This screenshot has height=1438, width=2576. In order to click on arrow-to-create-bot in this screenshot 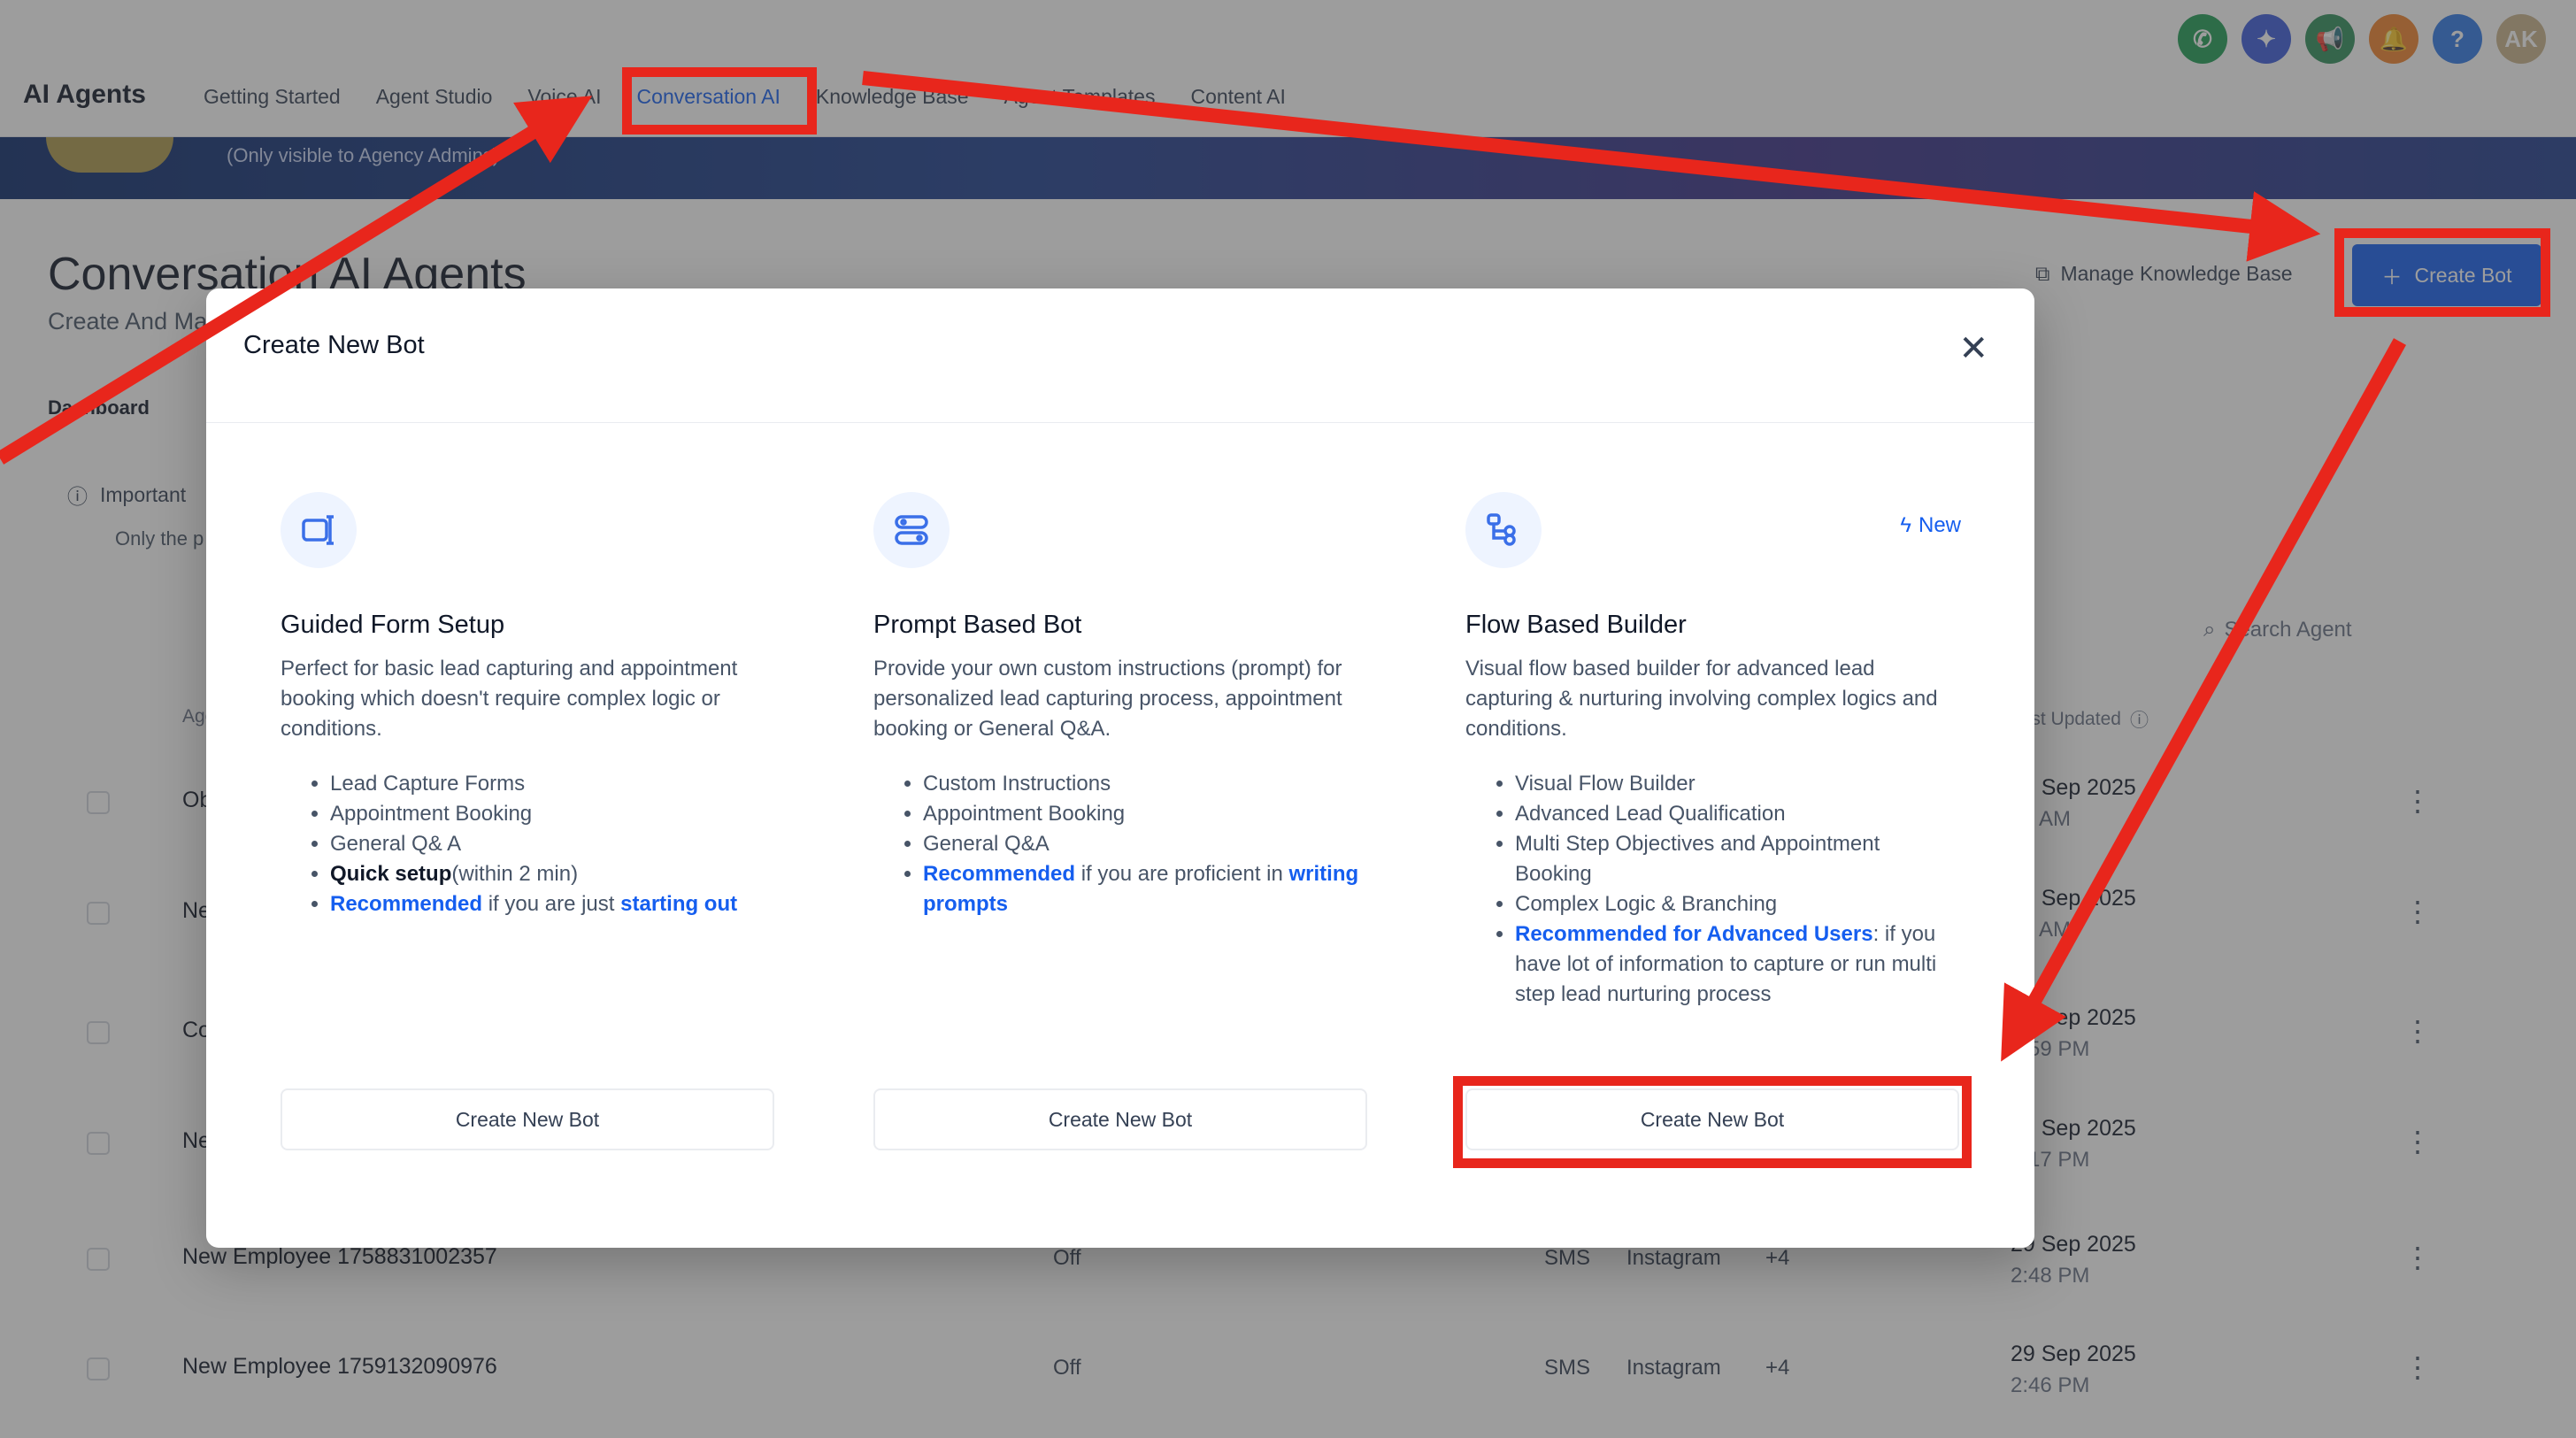, I will do `click(1591, 166)`.